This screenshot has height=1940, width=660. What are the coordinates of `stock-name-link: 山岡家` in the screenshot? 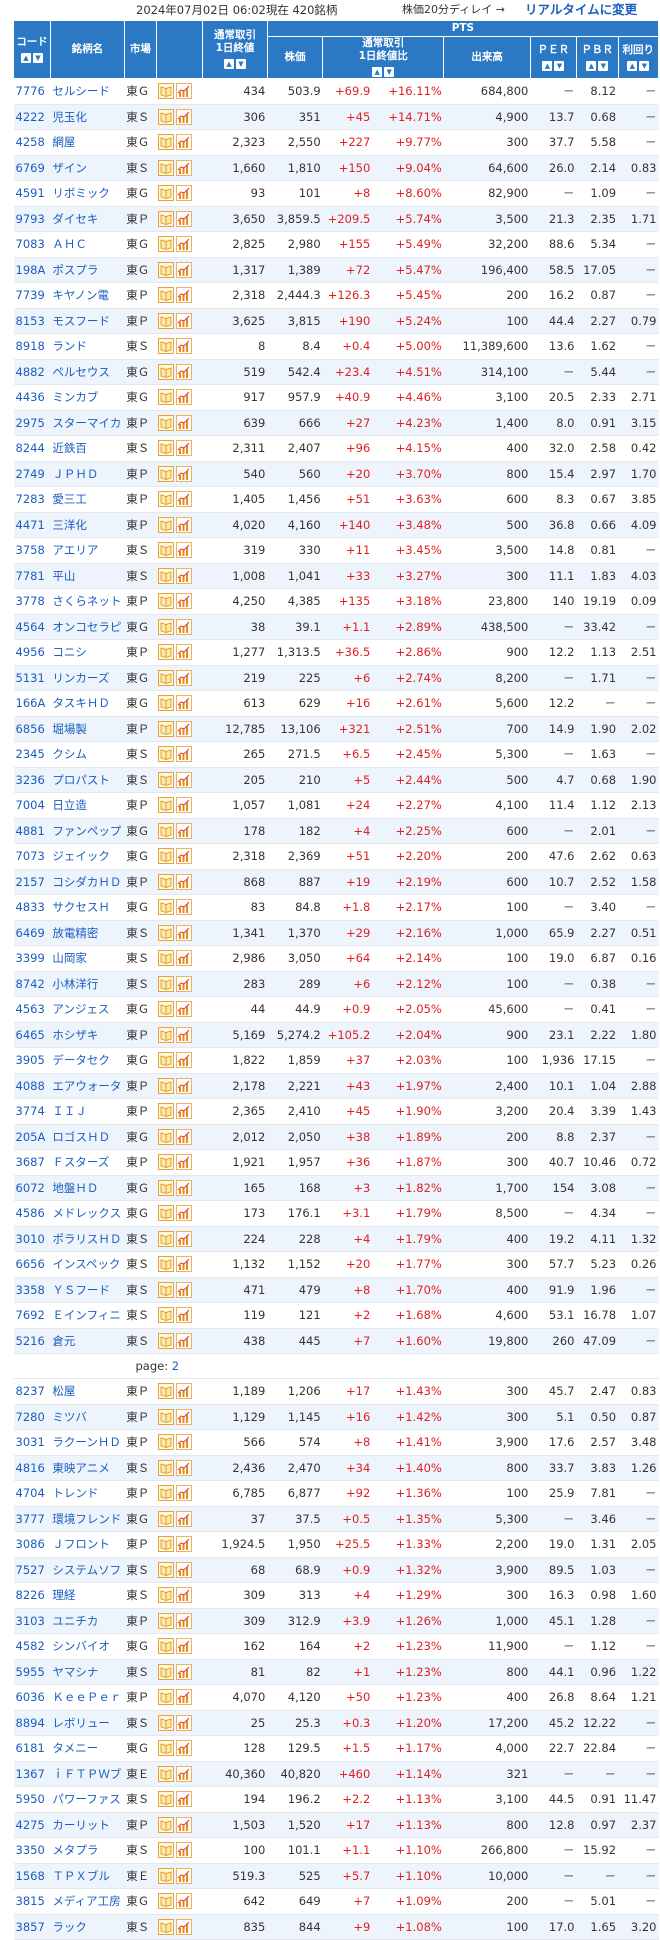 It's located at (87, 958).